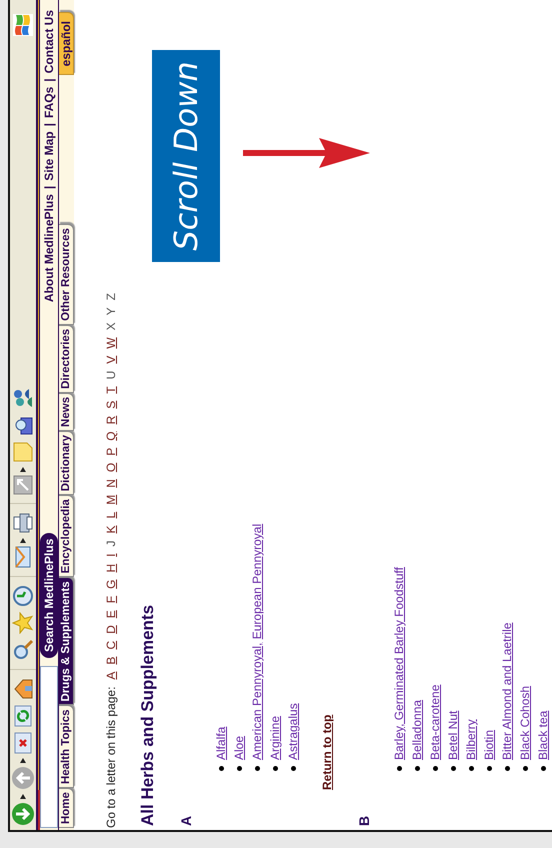  I want to click on envelope-icon, so click(23, 557).